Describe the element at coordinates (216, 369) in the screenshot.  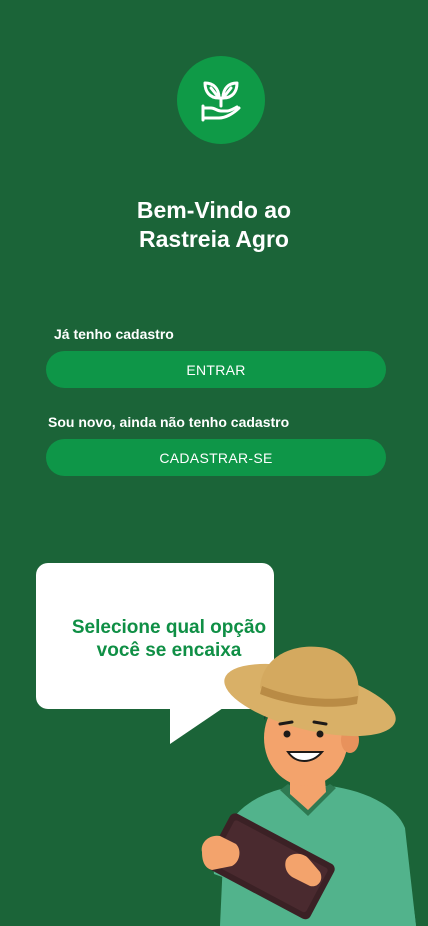
I see `login-button: ENTRAR` at that location.